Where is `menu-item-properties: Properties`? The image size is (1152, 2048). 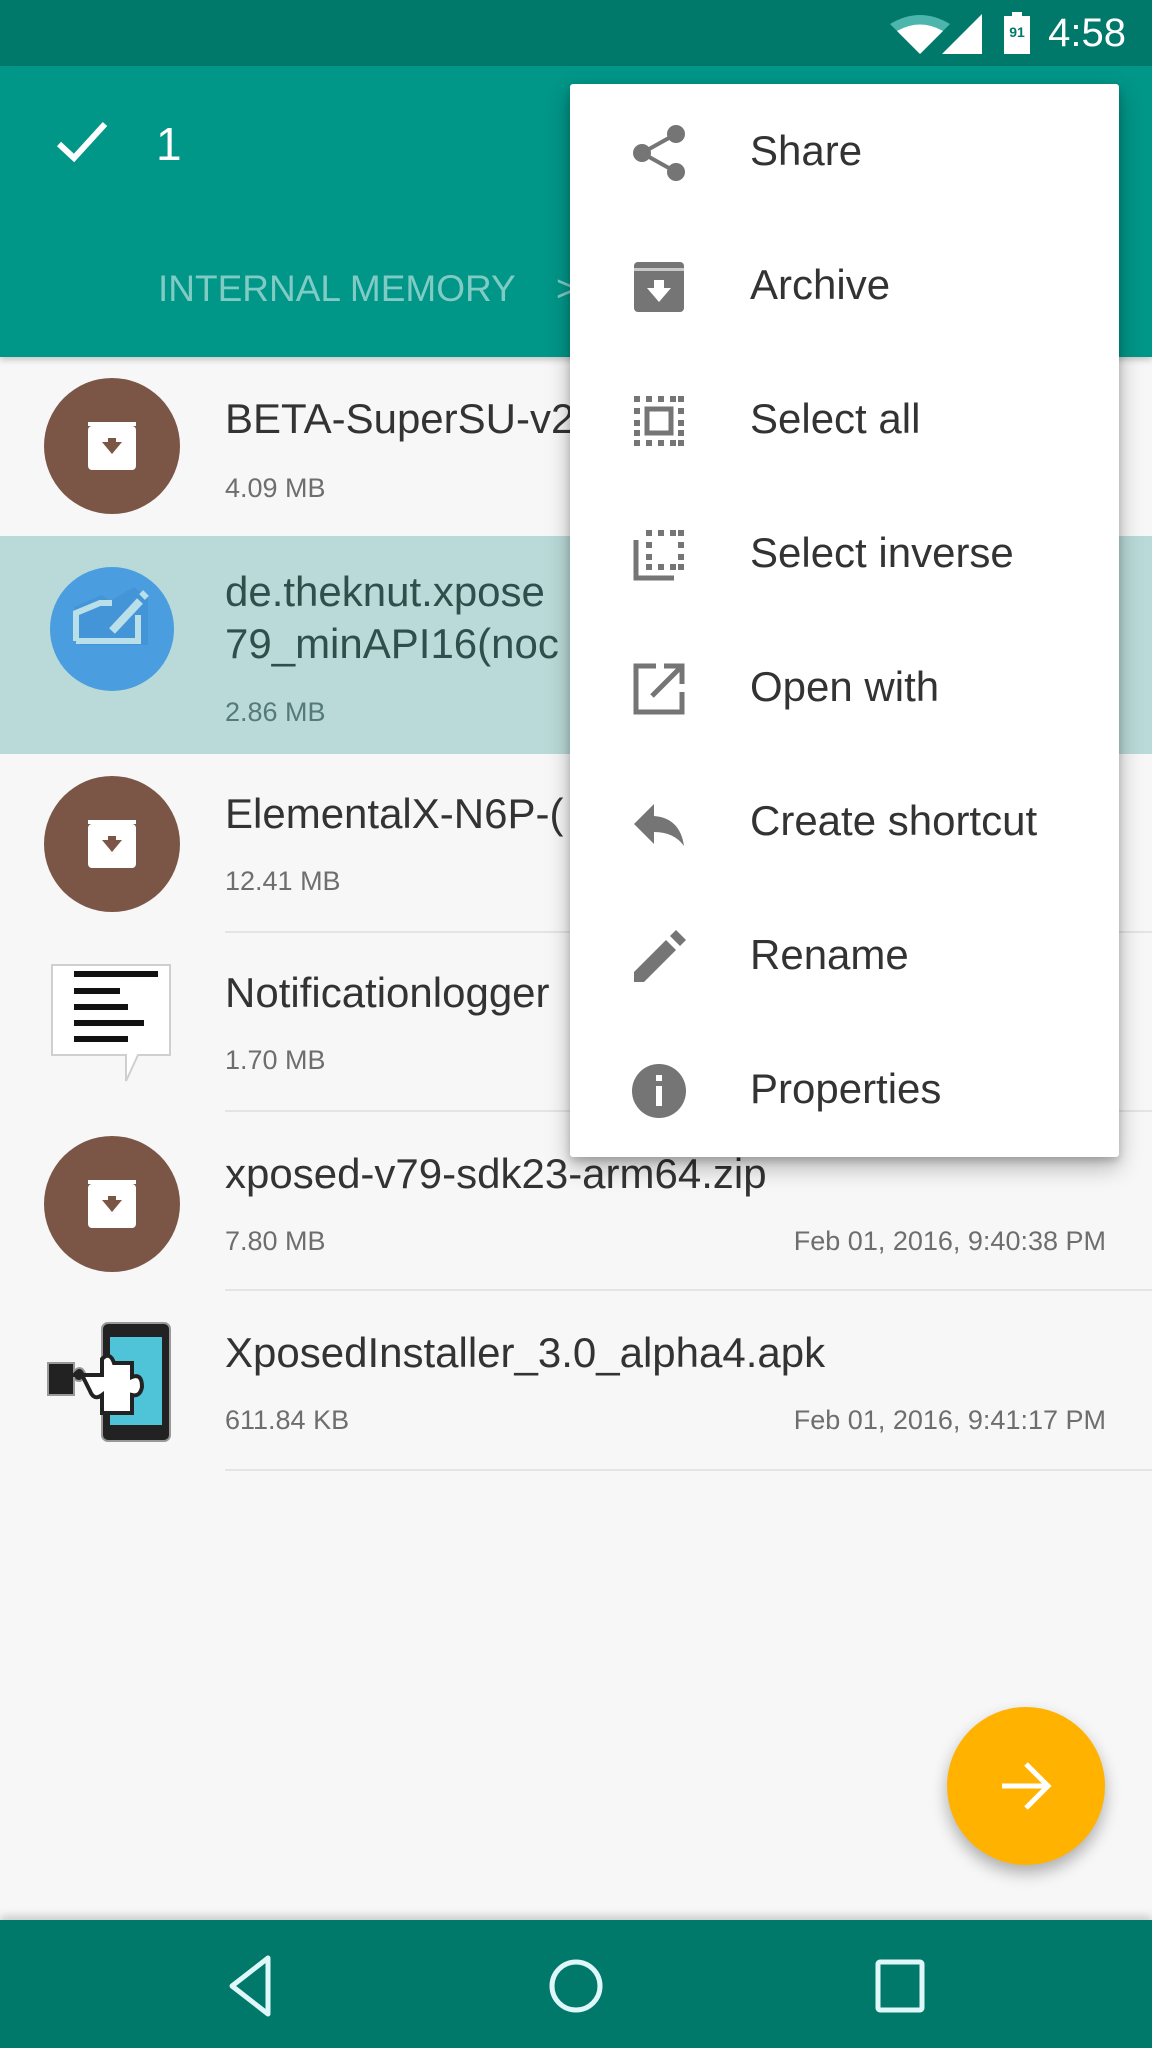
menu-item-properties: Properties is located at coordinates (844, 1089).